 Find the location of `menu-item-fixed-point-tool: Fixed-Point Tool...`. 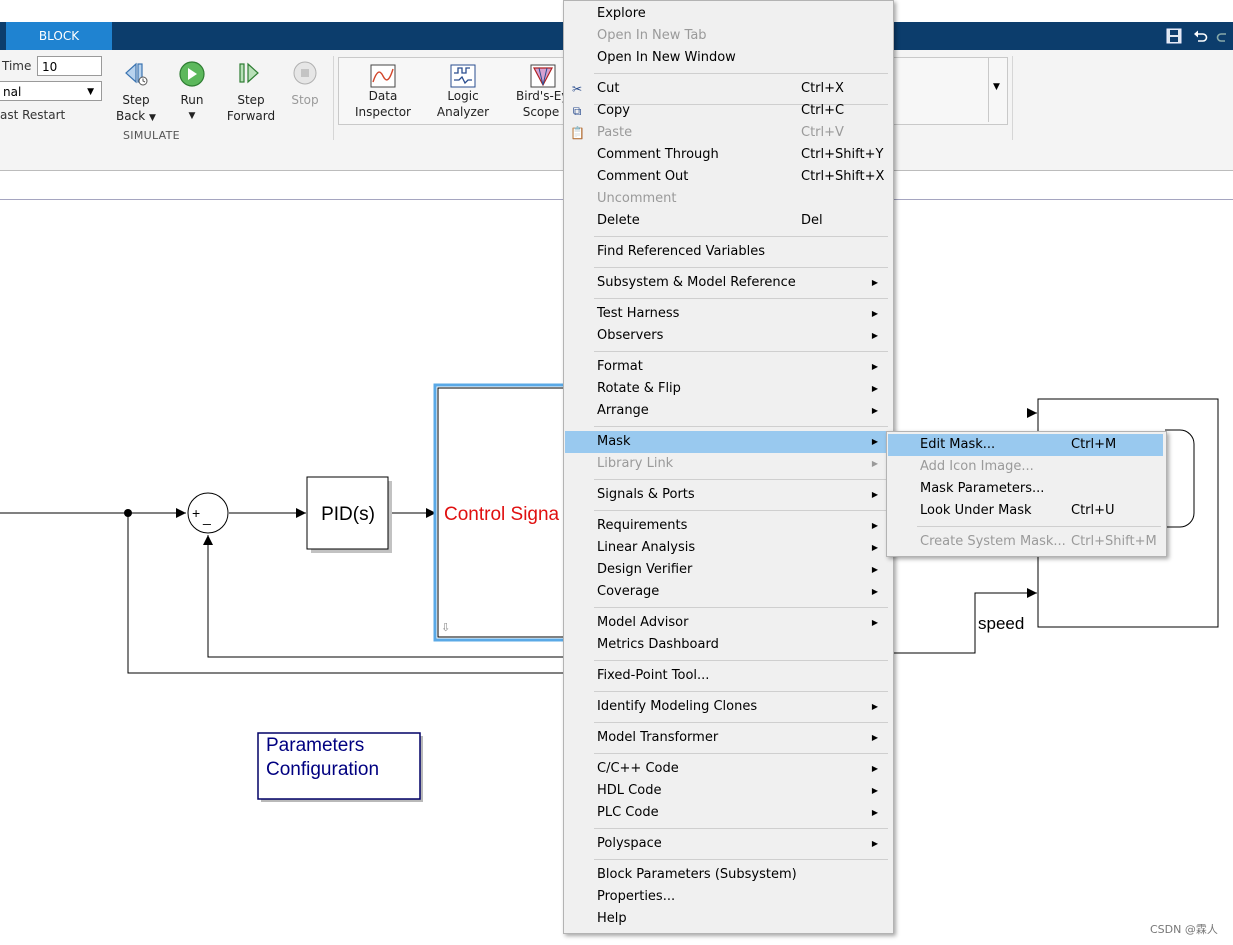

menu-item-fixed-point-tool: Fixed-Point Tool... is located at coordinates (728, 676).